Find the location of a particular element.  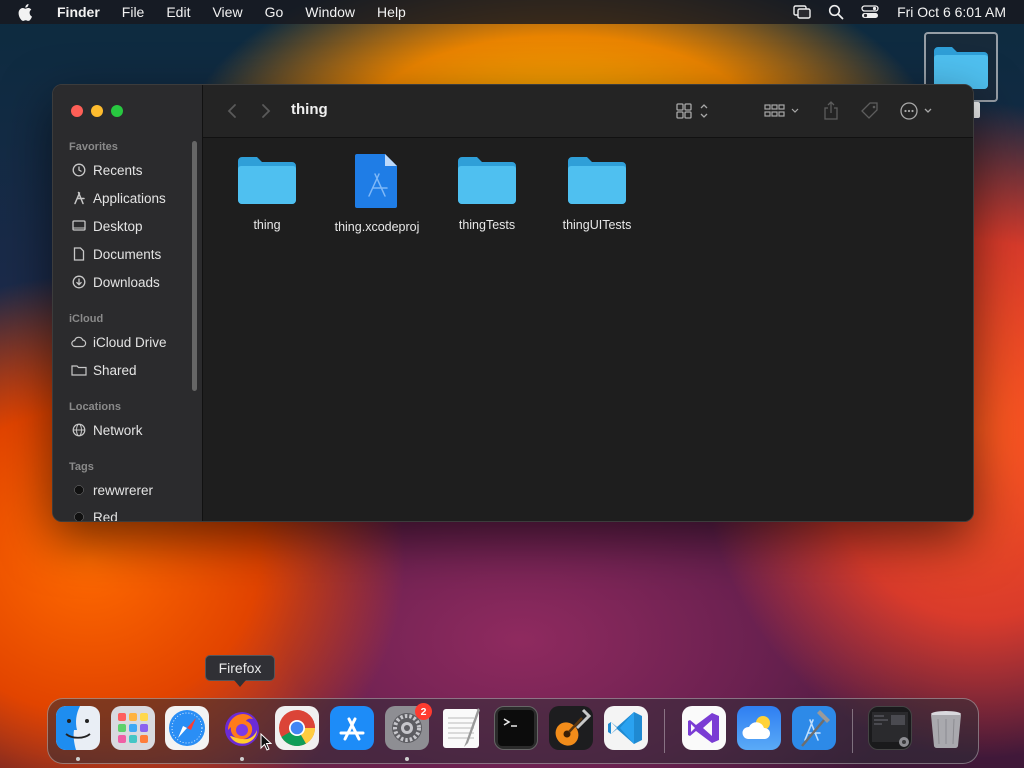

globe-icon is located at coordinates (79, 430).